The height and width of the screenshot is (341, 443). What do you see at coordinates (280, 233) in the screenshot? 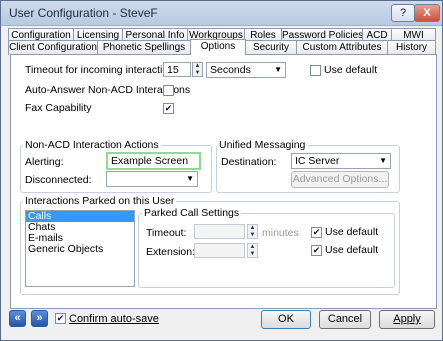
I see `minutes-label: minutes` at bounding box center [280, 233].